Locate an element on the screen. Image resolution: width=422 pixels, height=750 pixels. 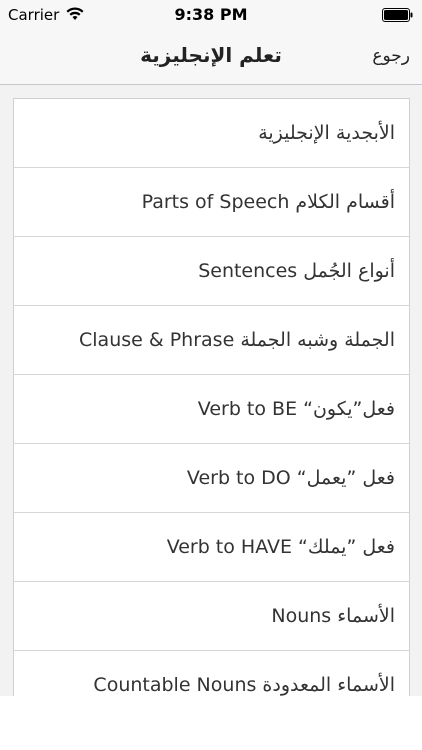
list-item-label: Verb to DO “فعل ”يعمل is located at coordinates (290, 478).